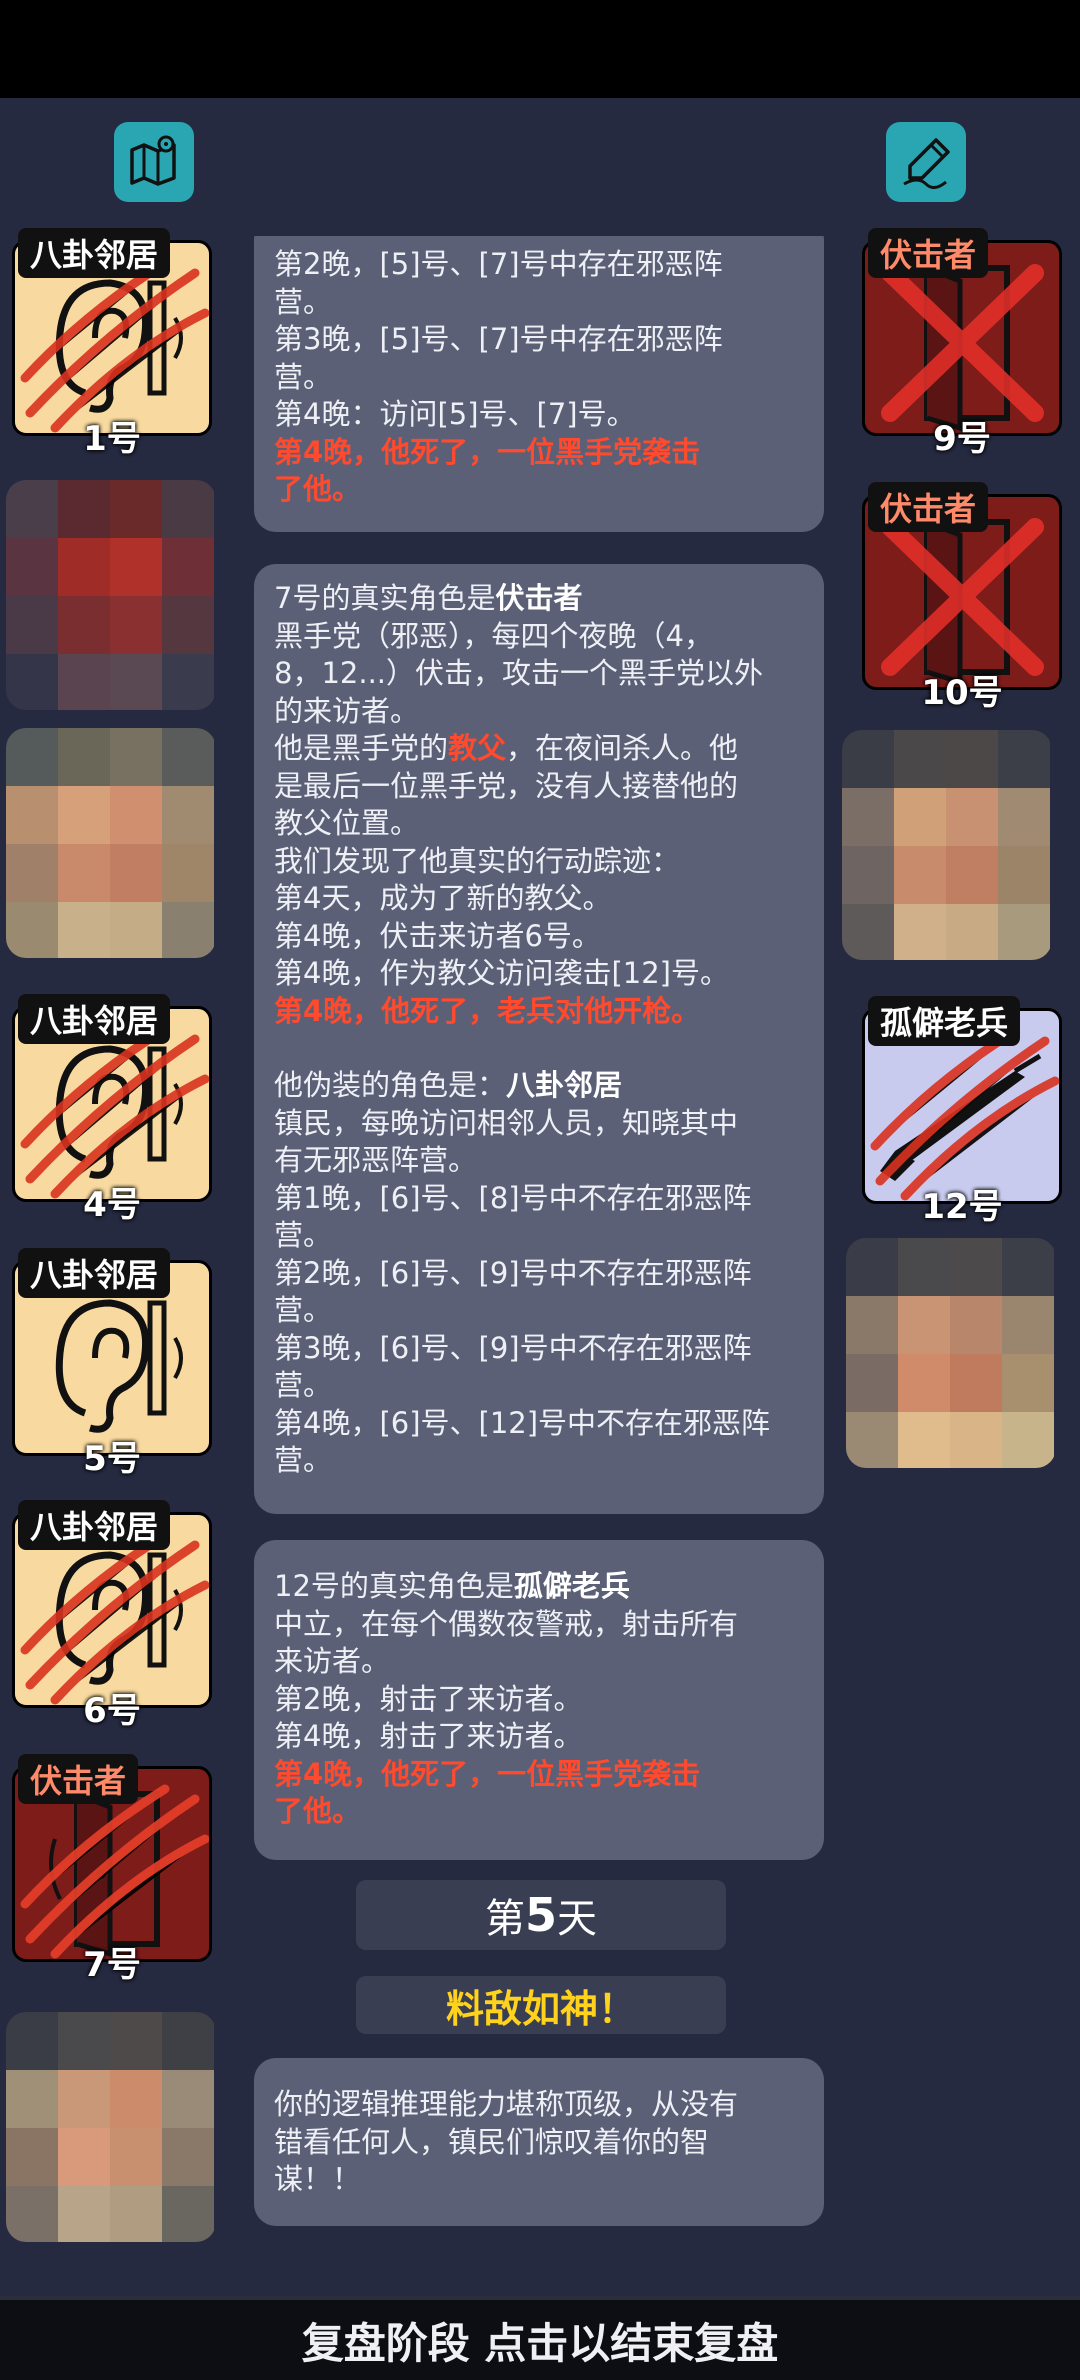  I want to click on player-number: 5号, so click(112, 1459).